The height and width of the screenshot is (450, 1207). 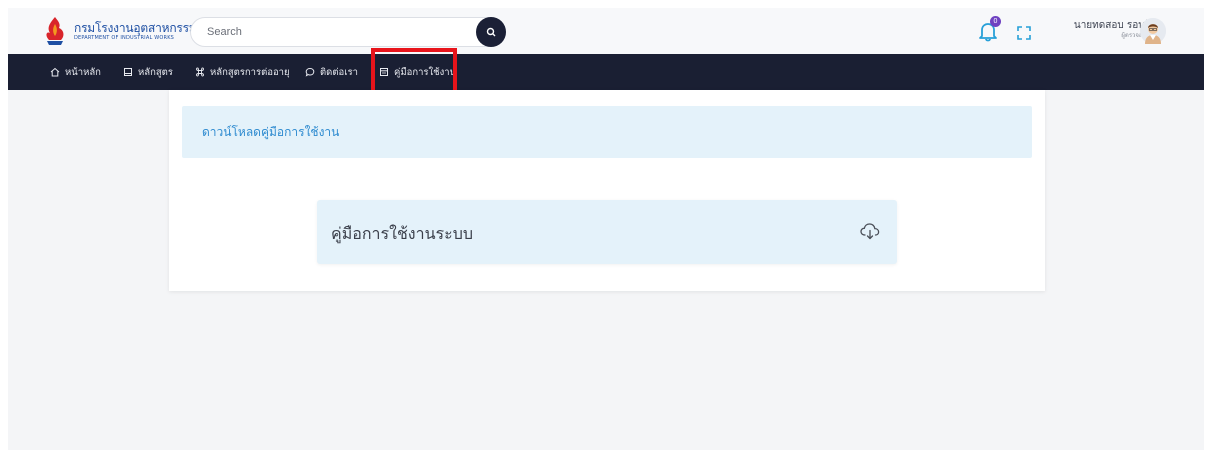 I want to click on avatar, so click(x=1153, y=31).